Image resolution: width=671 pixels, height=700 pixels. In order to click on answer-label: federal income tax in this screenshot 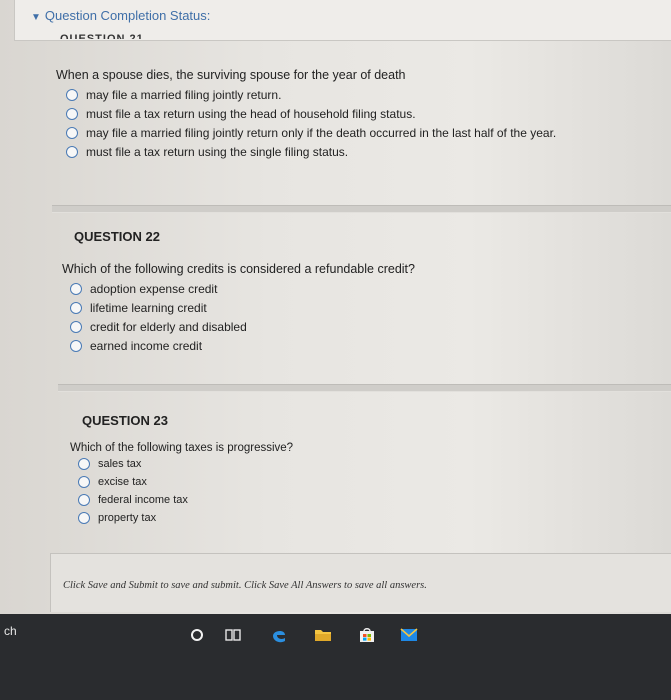, I will do `click(143, 500)`.